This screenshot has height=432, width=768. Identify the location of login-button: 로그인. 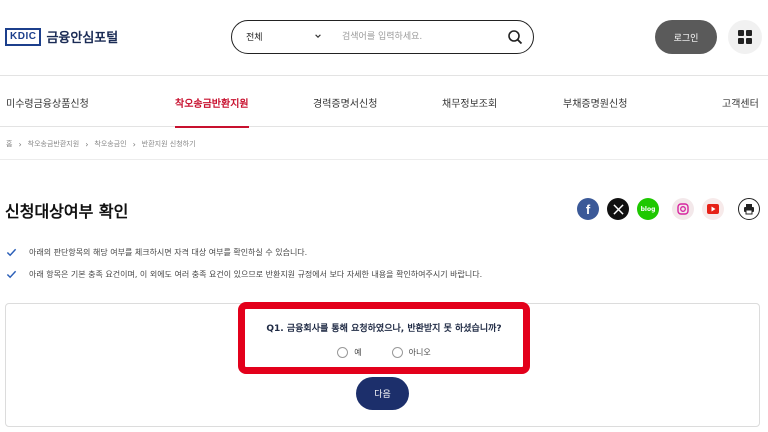
(686, 37).